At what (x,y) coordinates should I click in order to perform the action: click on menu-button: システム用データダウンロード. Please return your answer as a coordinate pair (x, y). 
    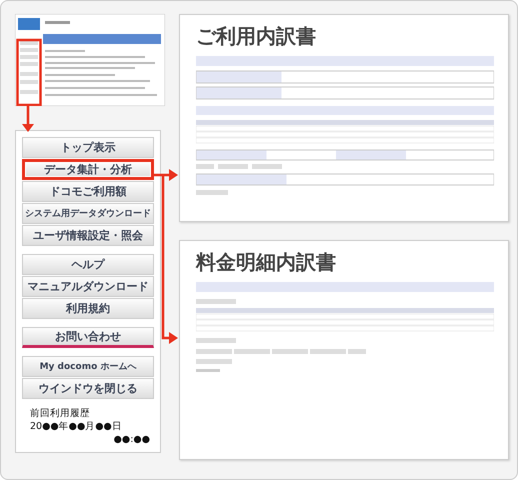
    Looking at the image, I should click on (88, 213).